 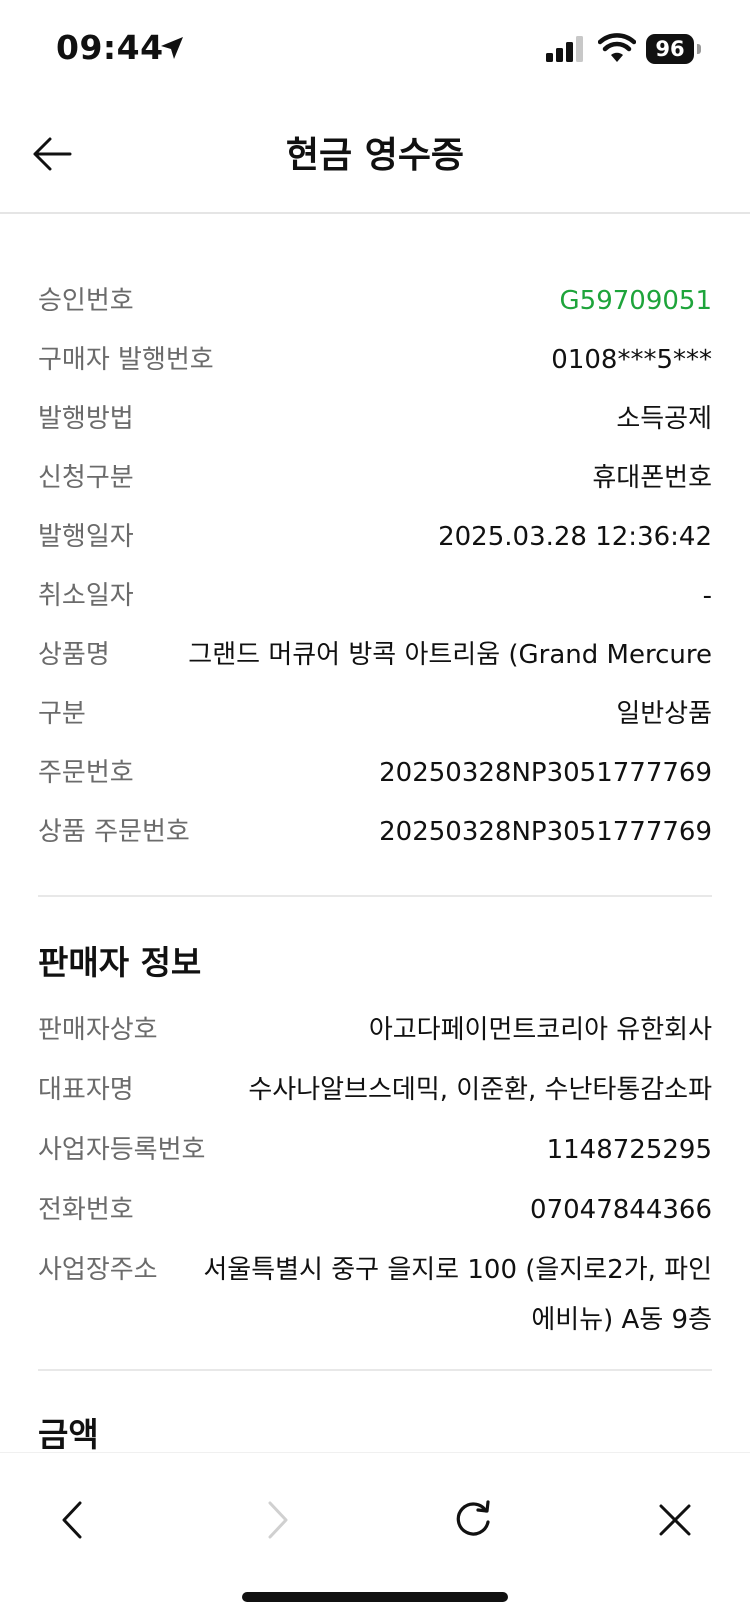 I want to click on receipt-row-product-name: 상품명 그랜드 머큐어 방콕 아트리움 (Grand Mercure, so click(x=375, y=655).